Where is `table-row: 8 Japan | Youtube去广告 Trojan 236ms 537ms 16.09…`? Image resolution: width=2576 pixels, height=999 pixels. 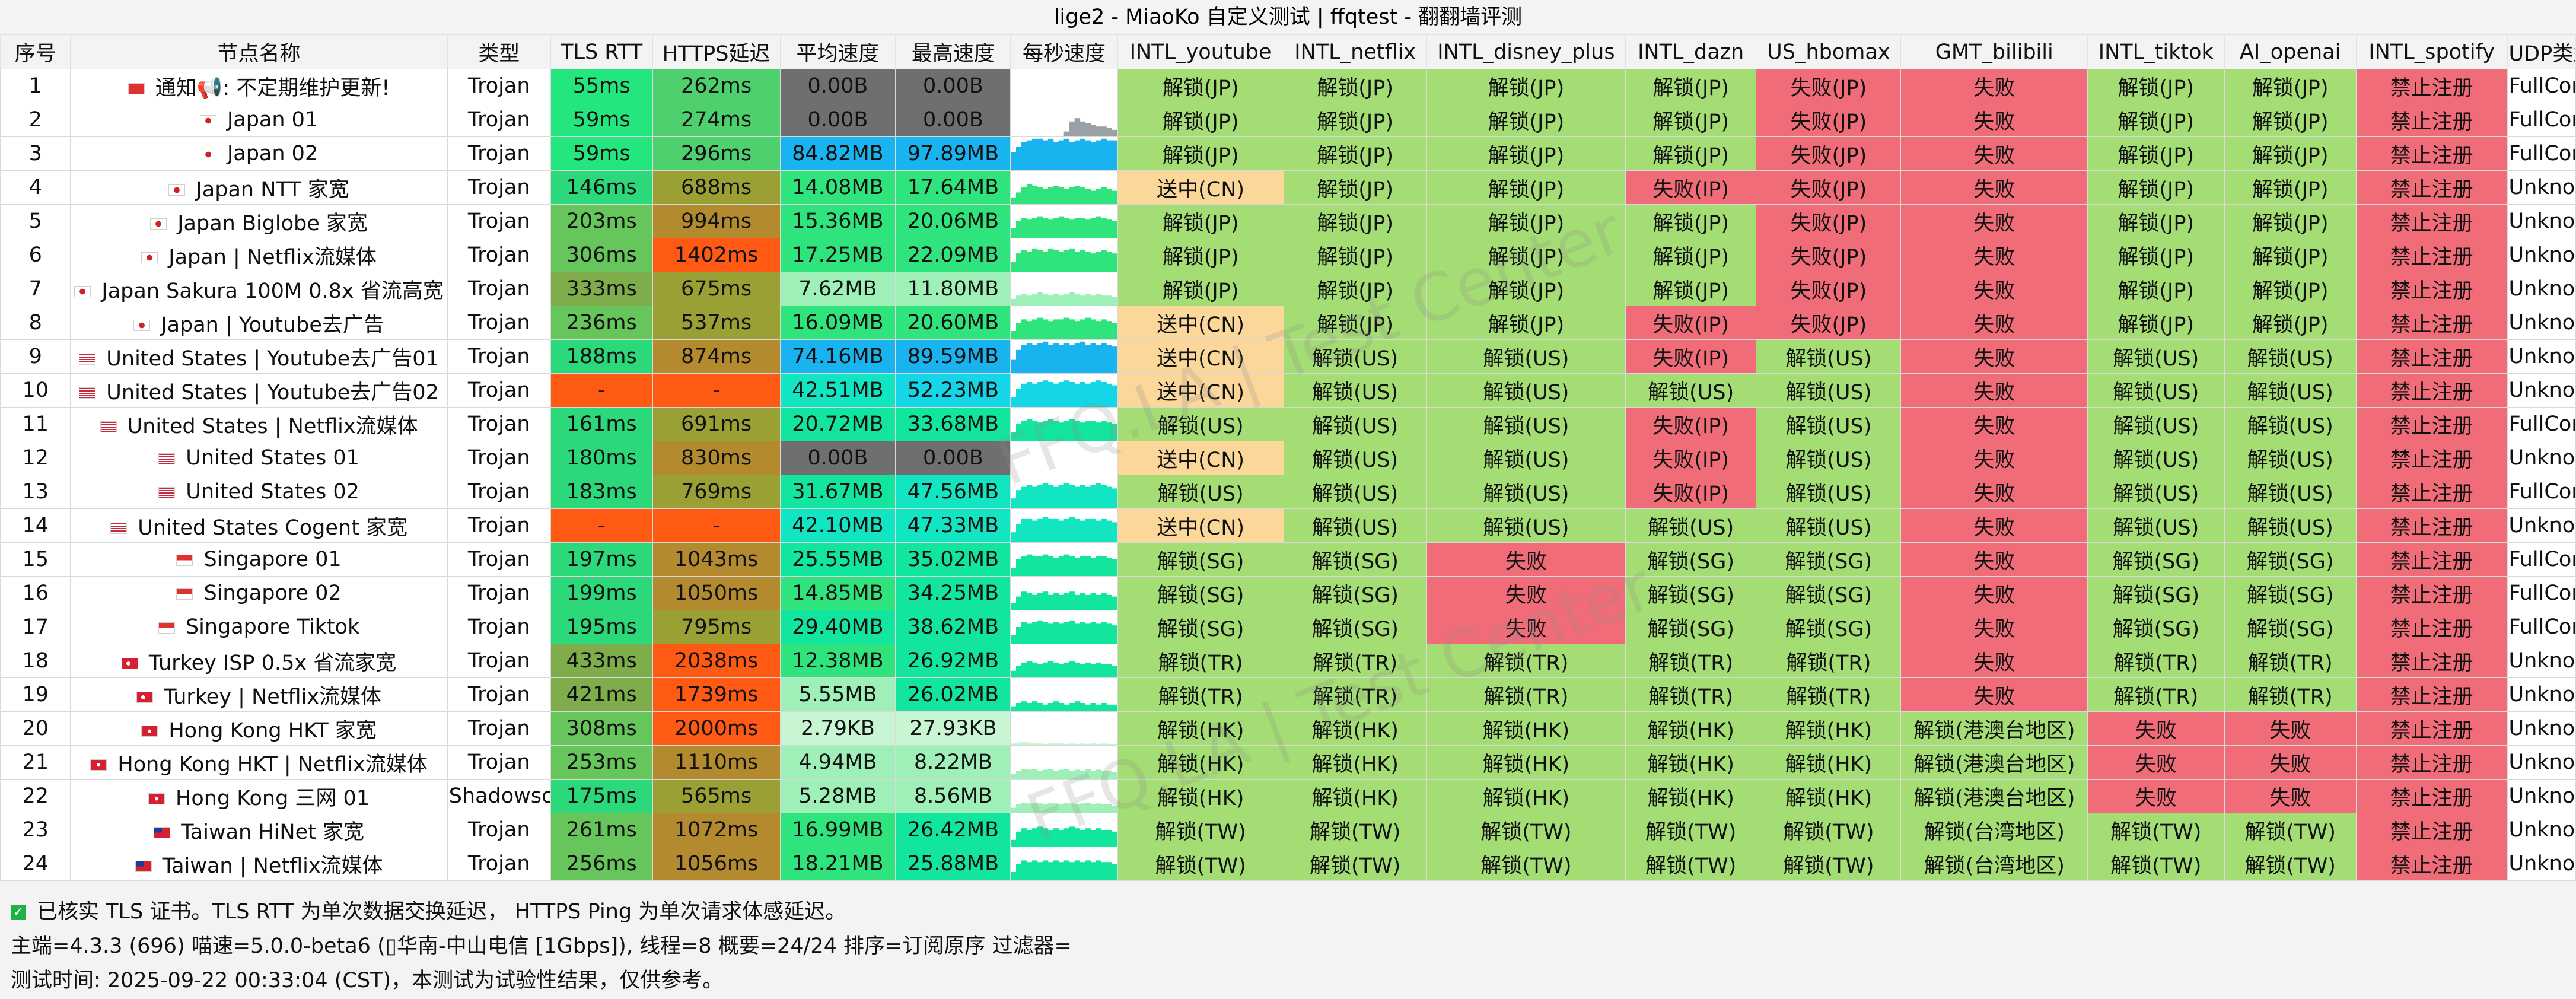
table-row: 8 Japan | Youtube去广告 Trojan 236ms 537ms 16.09… is located at coordinates (1288, 323).